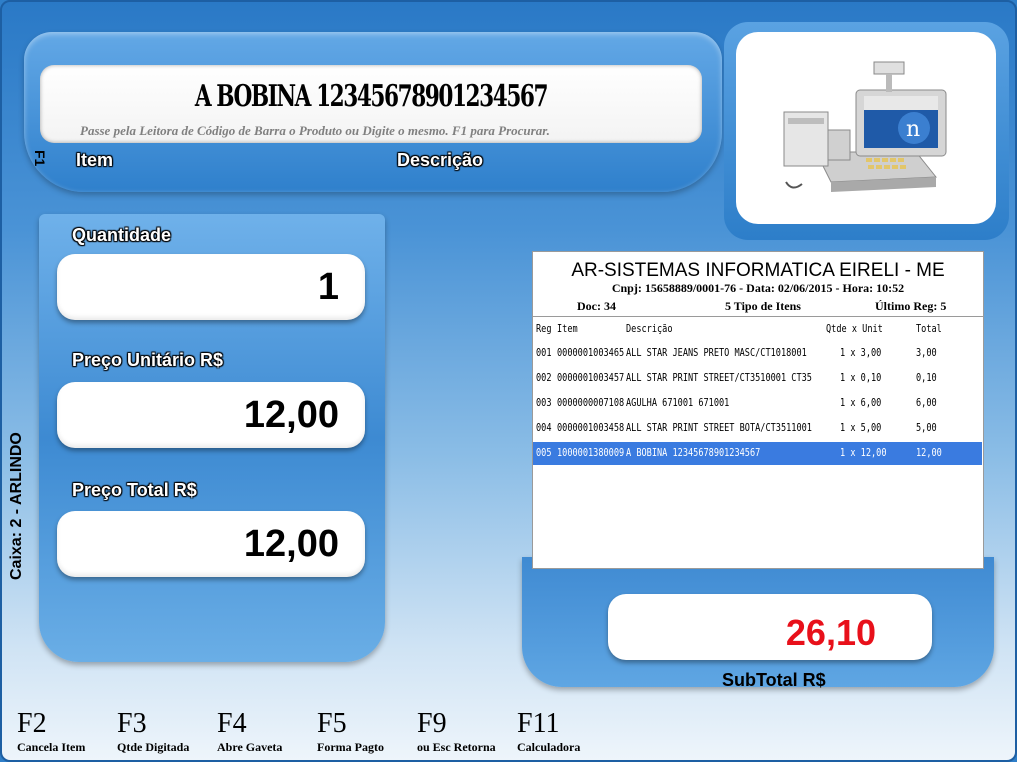 The width and height of the screenshot is (1017, 762). Describe the element at coordinates (95, 160) in the screenshot. I see `item-label: Item` at that location.